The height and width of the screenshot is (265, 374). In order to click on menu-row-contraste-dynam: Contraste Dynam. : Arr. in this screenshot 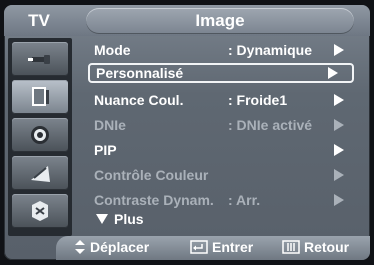, I will do `click(219, 199)`.